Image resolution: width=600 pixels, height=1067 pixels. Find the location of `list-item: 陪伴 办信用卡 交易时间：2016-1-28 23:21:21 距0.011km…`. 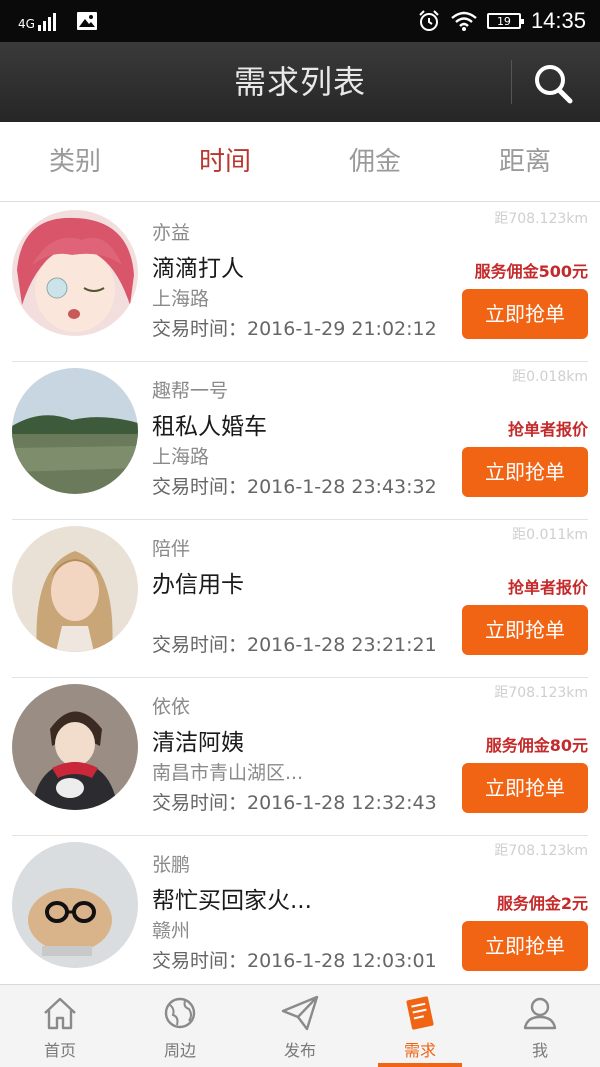

list-item: 陪伴 办信用卡 交易时间：2016-1-28 23:21:21 距0.011km… is located at coordinates (300, 599).